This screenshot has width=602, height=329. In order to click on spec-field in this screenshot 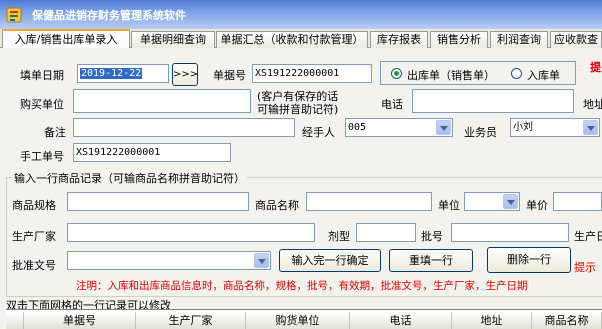, I will do `click(158, 201)`.